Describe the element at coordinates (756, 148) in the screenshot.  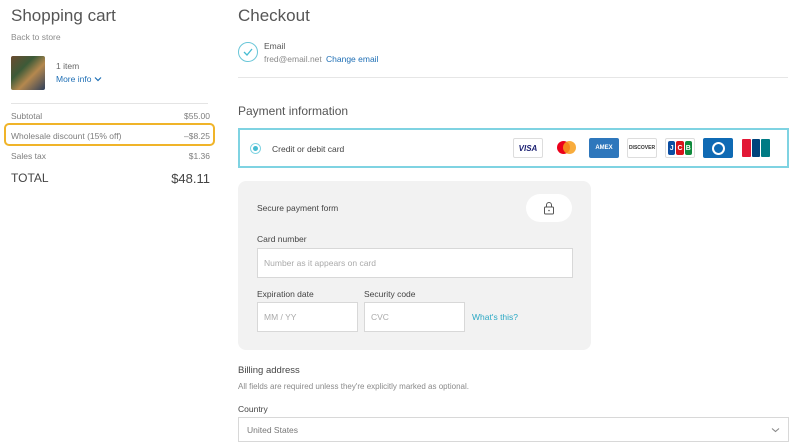
I see `unionpay-logo` at that location.